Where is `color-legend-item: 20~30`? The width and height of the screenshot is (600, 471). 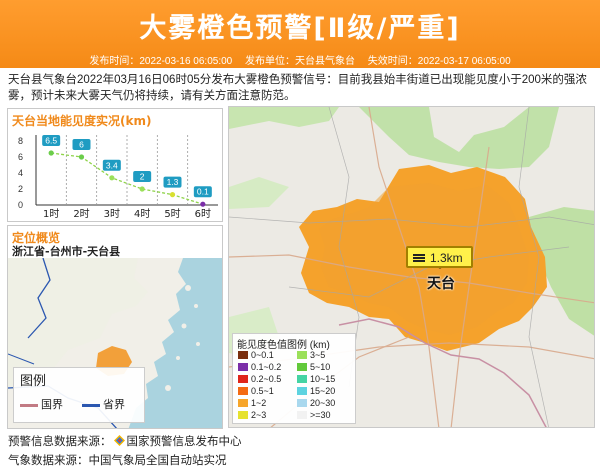 color-legend-item: 20~30 is located at coordinates (316, 403).